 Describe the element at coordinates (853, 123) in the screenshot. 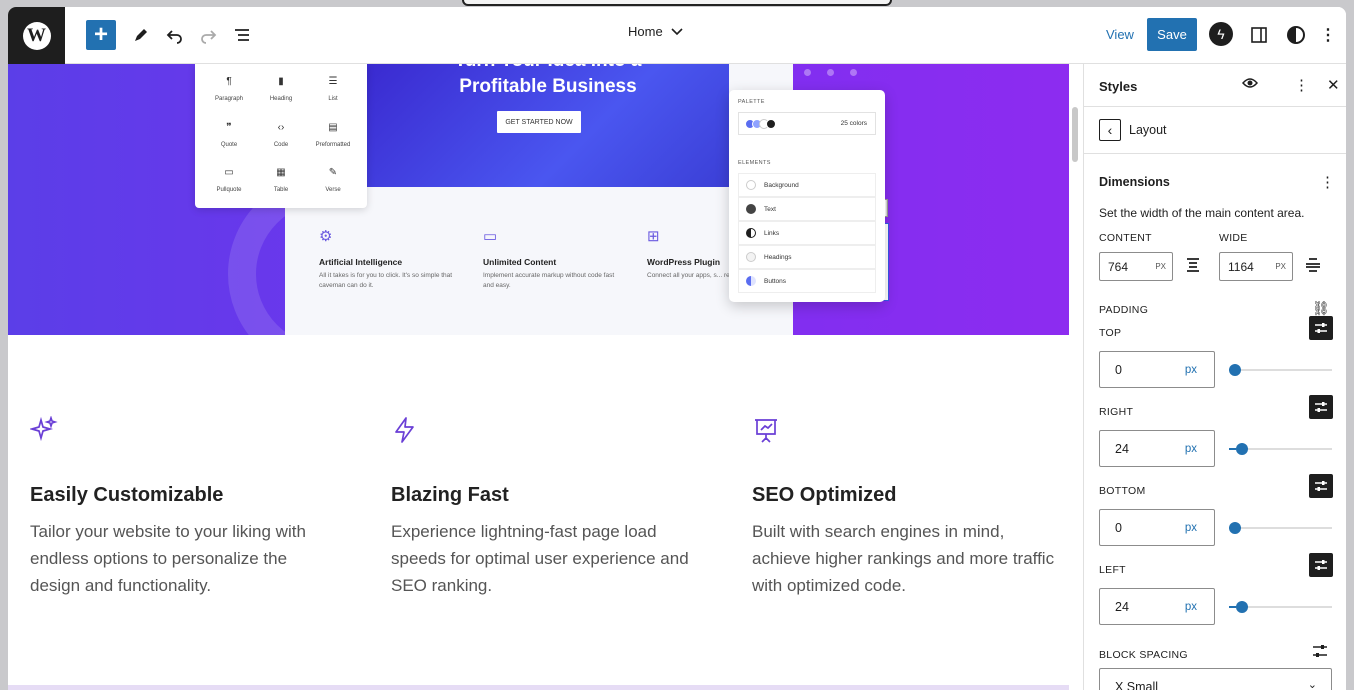

I see `palette-count: 25 colors` at that location.